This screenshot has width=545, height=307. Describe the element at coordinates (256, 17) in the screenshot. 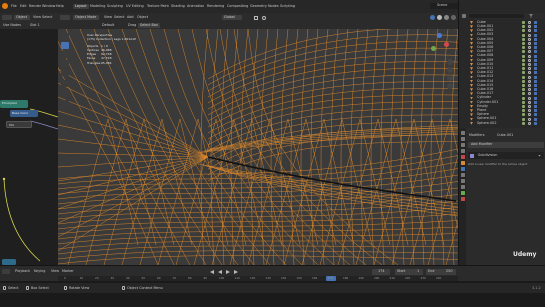

I see `snap-icon` at that location.